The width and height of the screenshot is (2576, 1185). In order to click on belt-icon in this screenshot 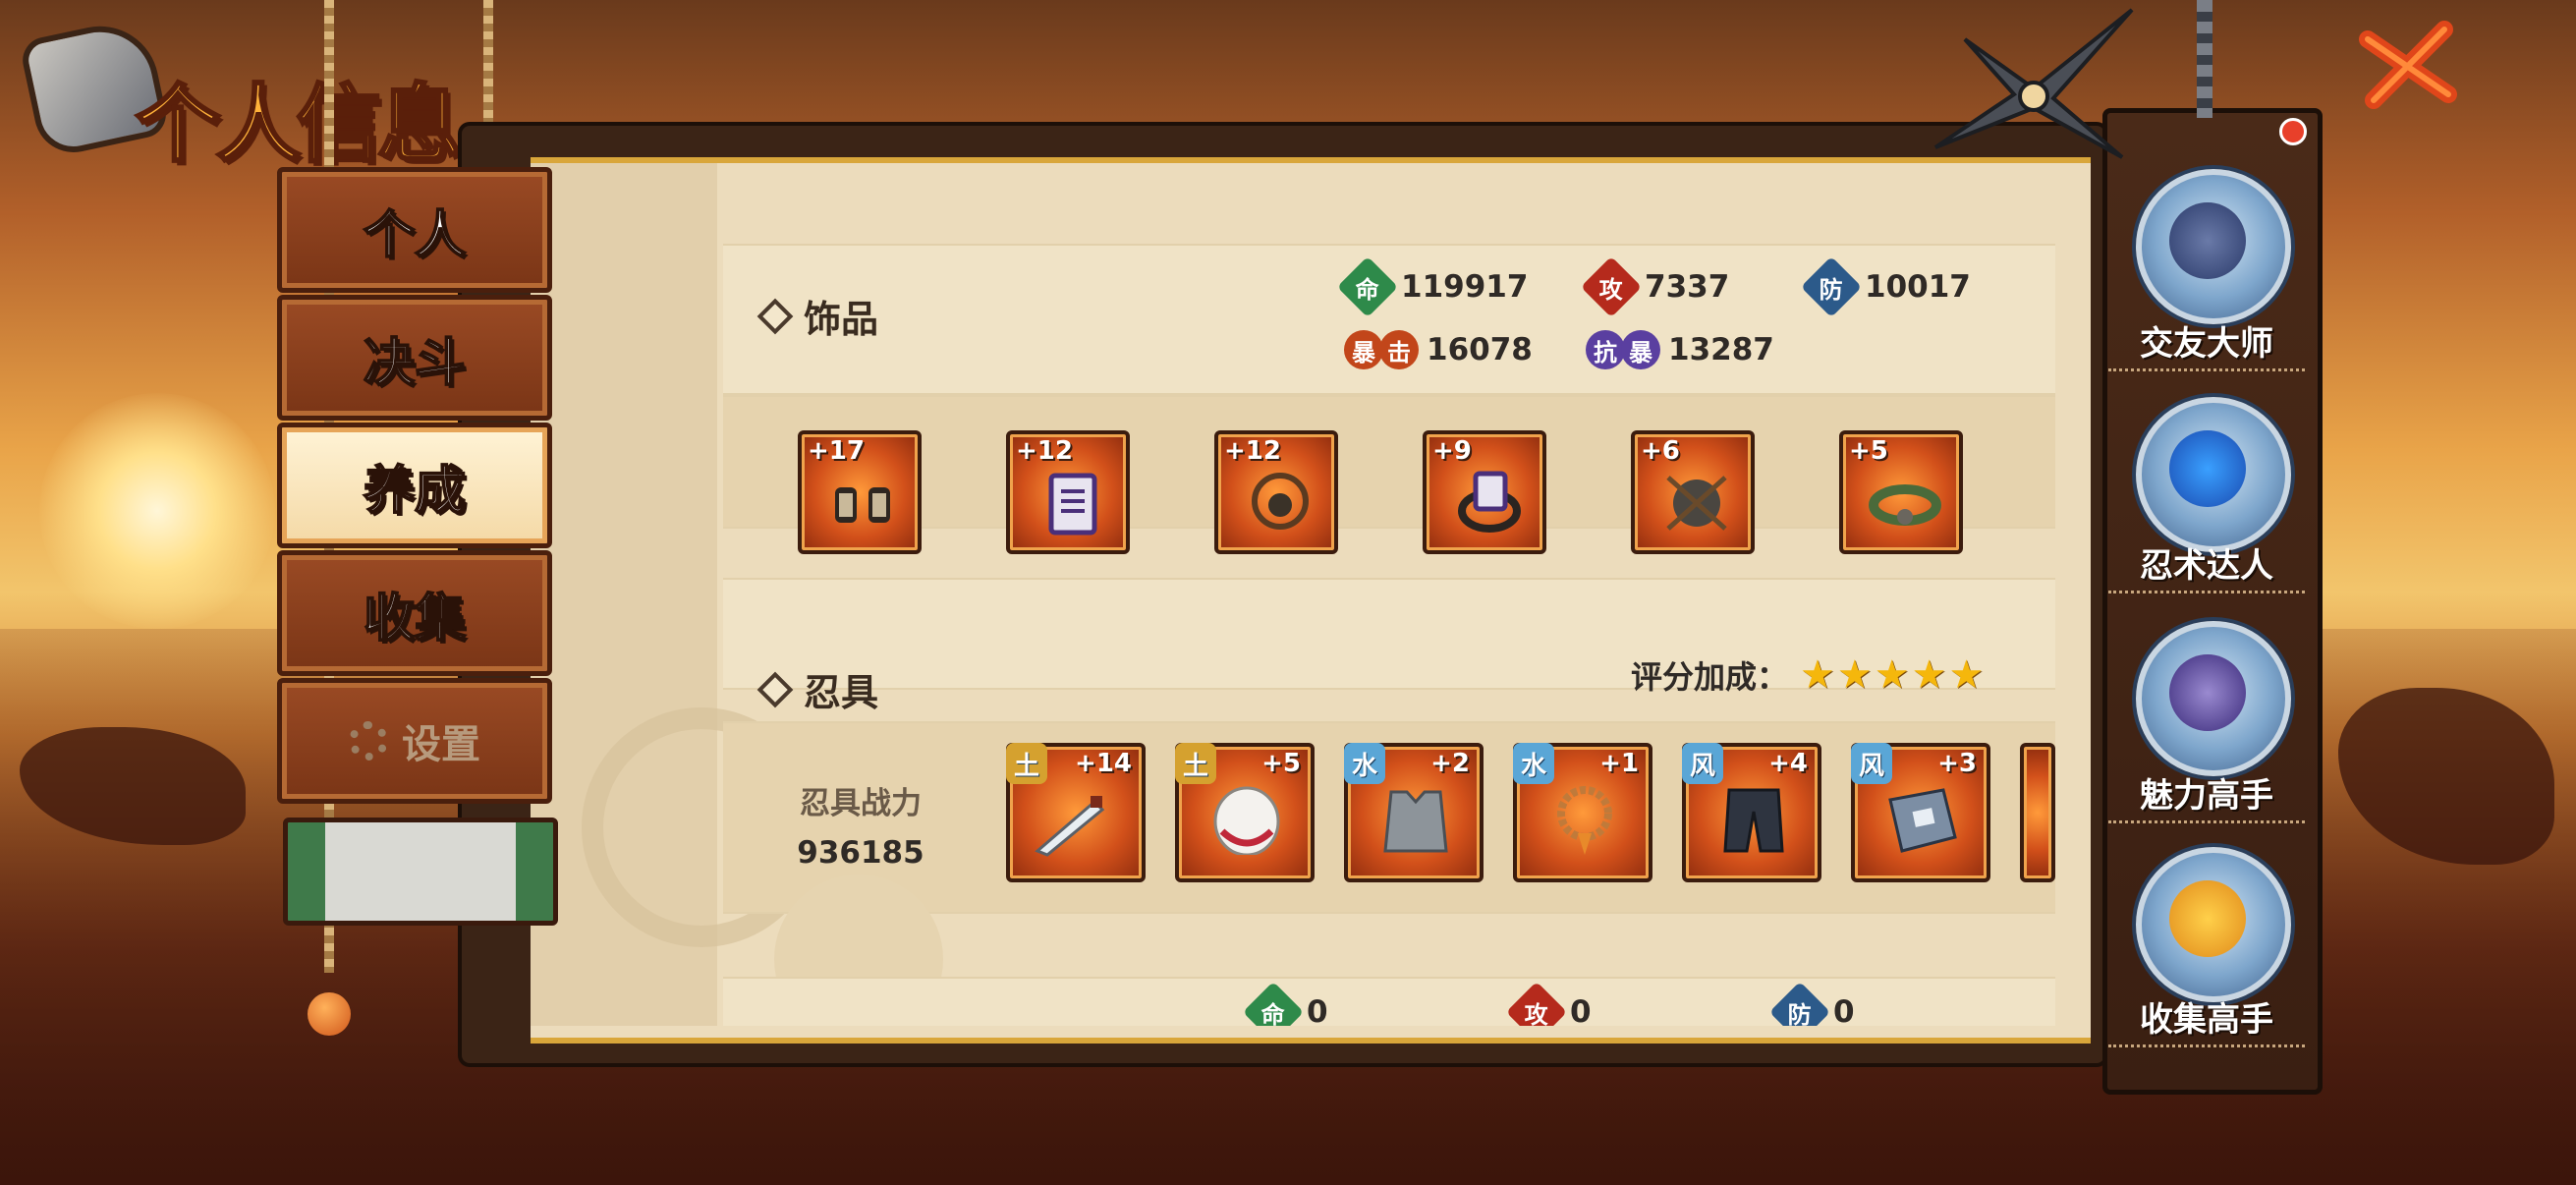, I will do `click(1905, 505)`.